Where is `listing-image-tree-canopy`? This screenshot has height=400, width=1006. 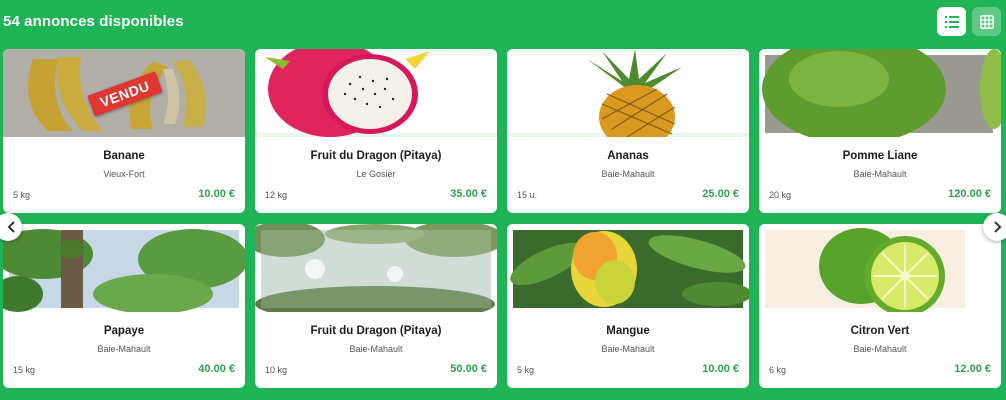 listing-image-tree-canopy is located at coordinates (376, 268).